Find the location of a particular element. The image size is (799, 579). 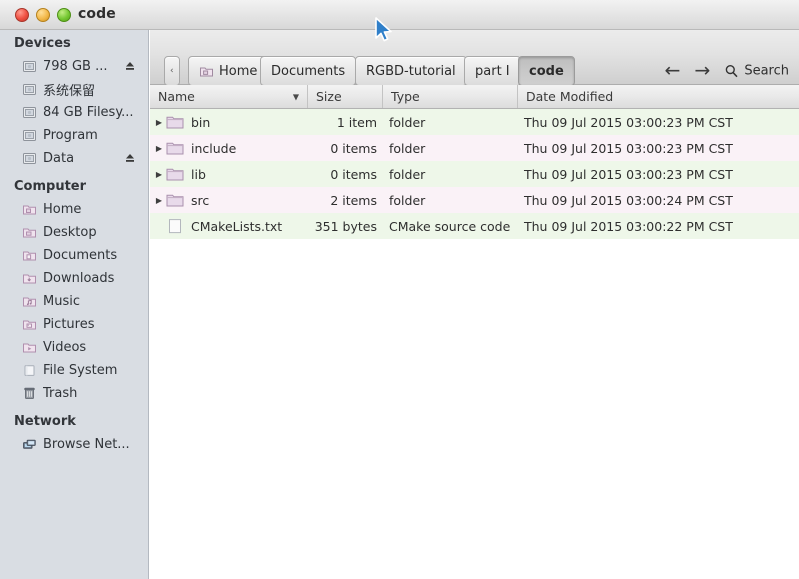

file-size-cell: 2 items is located at coordinates (353, 200).